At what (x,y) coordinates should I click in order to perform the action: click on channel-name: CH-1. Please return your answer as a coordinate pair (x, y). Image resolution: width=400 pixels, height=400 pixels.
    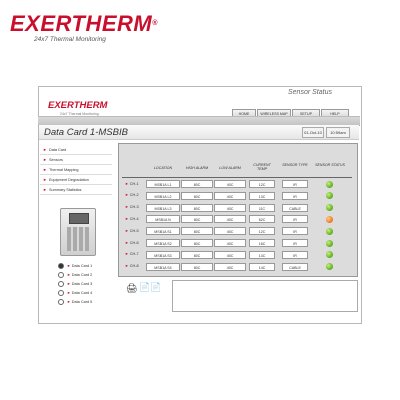
    Looking at the image, I should click on (134, 183).